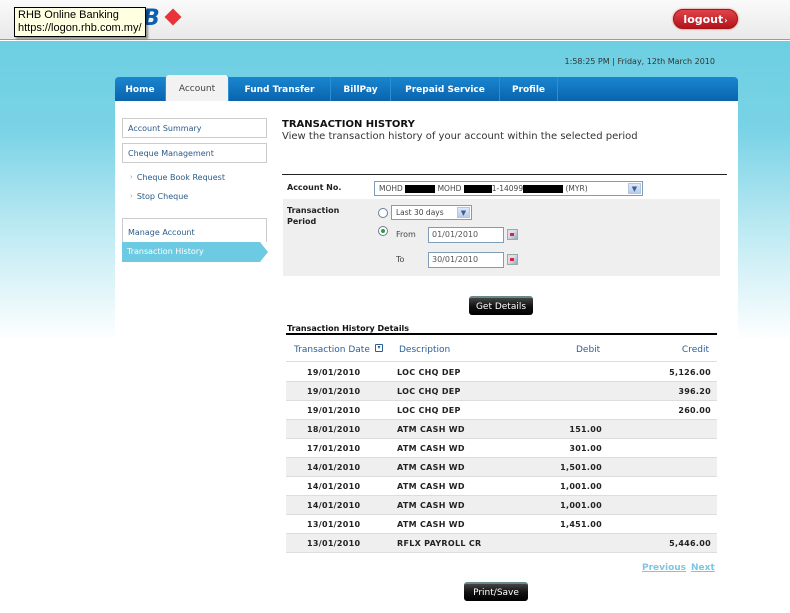 The height and width of the screenshot is (613, 790). I want to click on tab-profile: Profile, so click(529, 89).